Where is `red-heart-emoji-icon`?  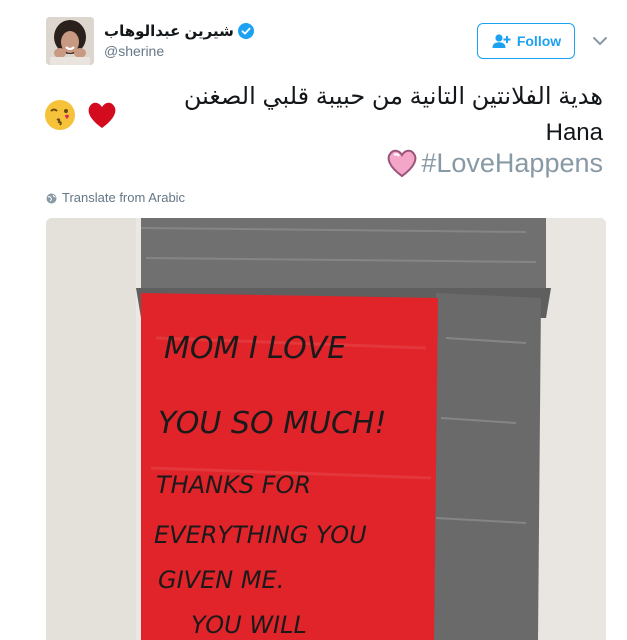 red-heart-emoji-icon is located at coordinates (102, 115).